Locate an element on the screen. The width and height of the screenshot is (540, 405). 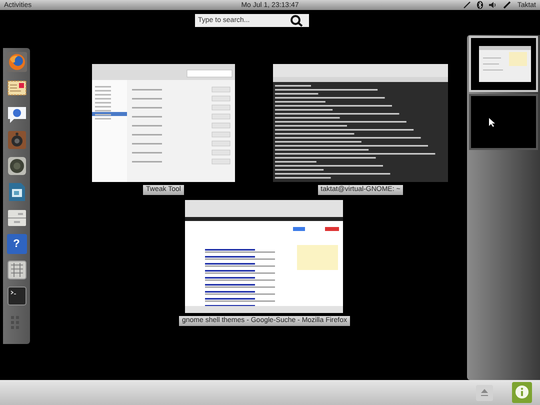
chat-bubble-icon is located at coordinates (16, 114).